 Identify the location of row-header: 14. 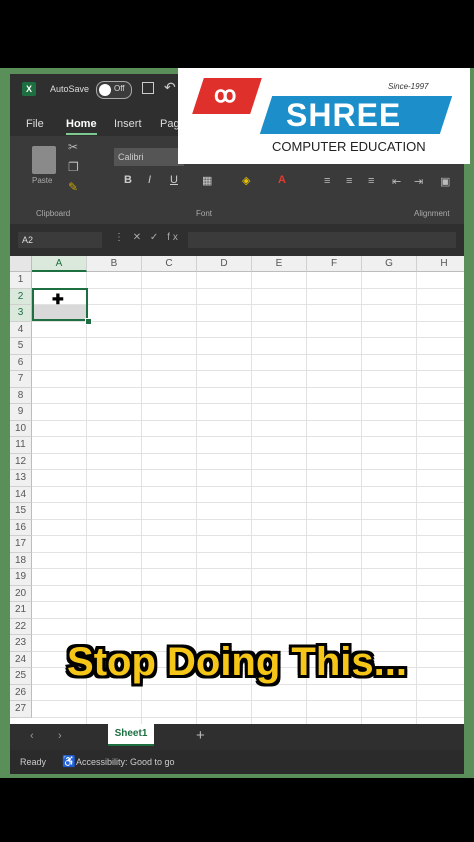
(21, 494).